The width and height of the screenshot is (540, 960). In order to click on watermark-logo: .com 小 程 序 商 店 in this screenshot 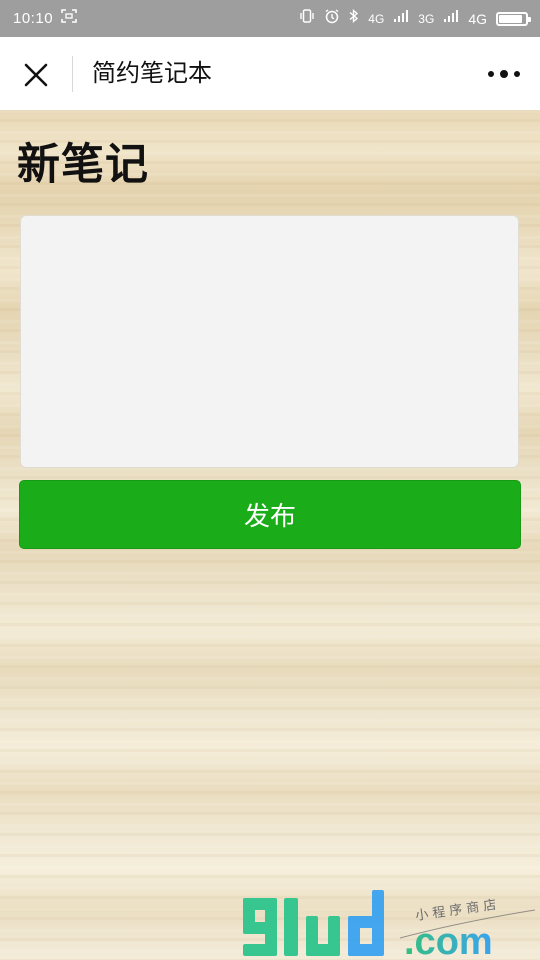, I will do `click(390, 924)`.